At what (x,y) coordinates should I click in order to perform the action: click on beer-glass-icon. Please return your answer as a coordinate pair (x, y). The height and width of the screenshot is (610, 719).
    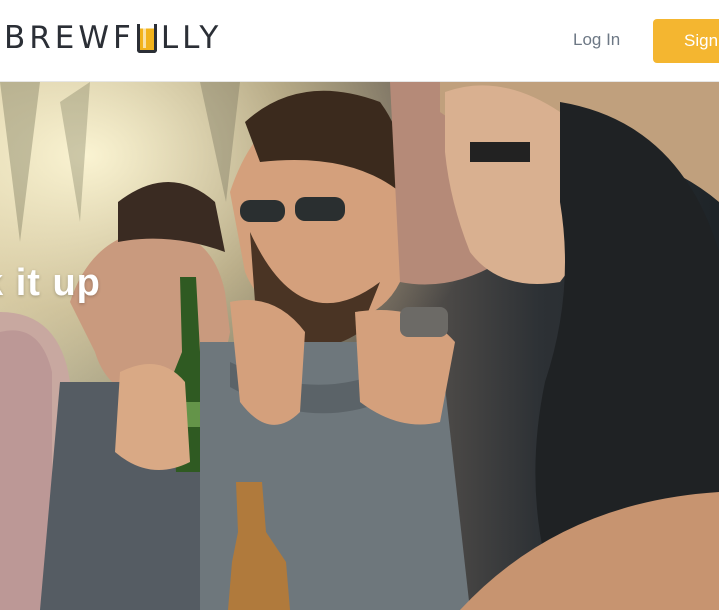
    Looking at the image, I should click on (146, 38).